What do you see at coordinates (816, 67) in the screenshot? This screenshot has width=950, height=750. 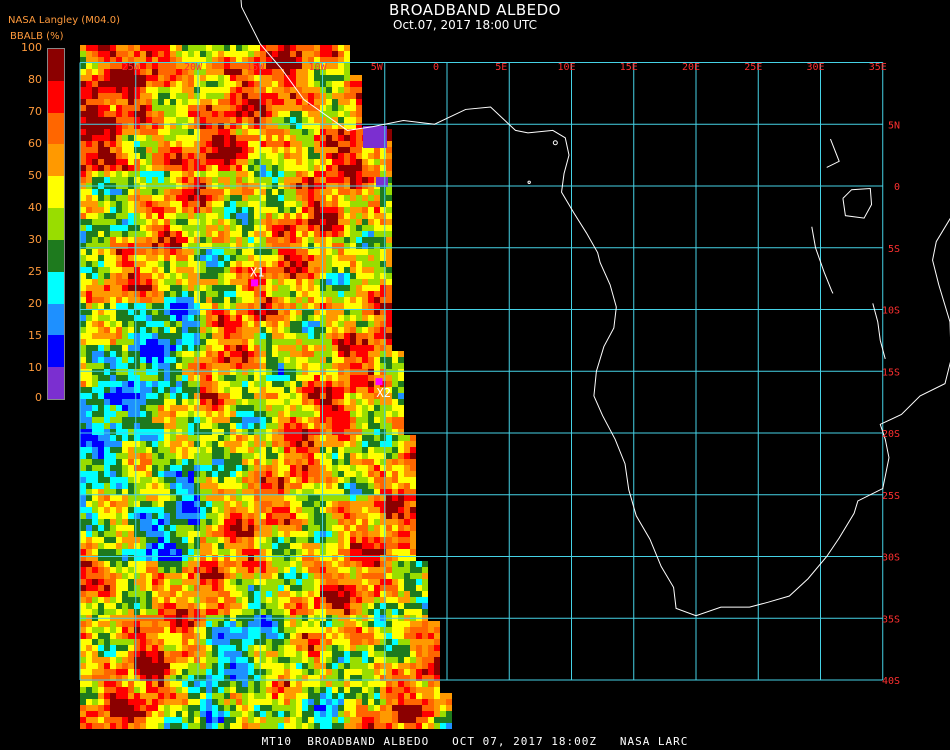 I see `longitude-label: 30E` at bounding box center [816, 67].